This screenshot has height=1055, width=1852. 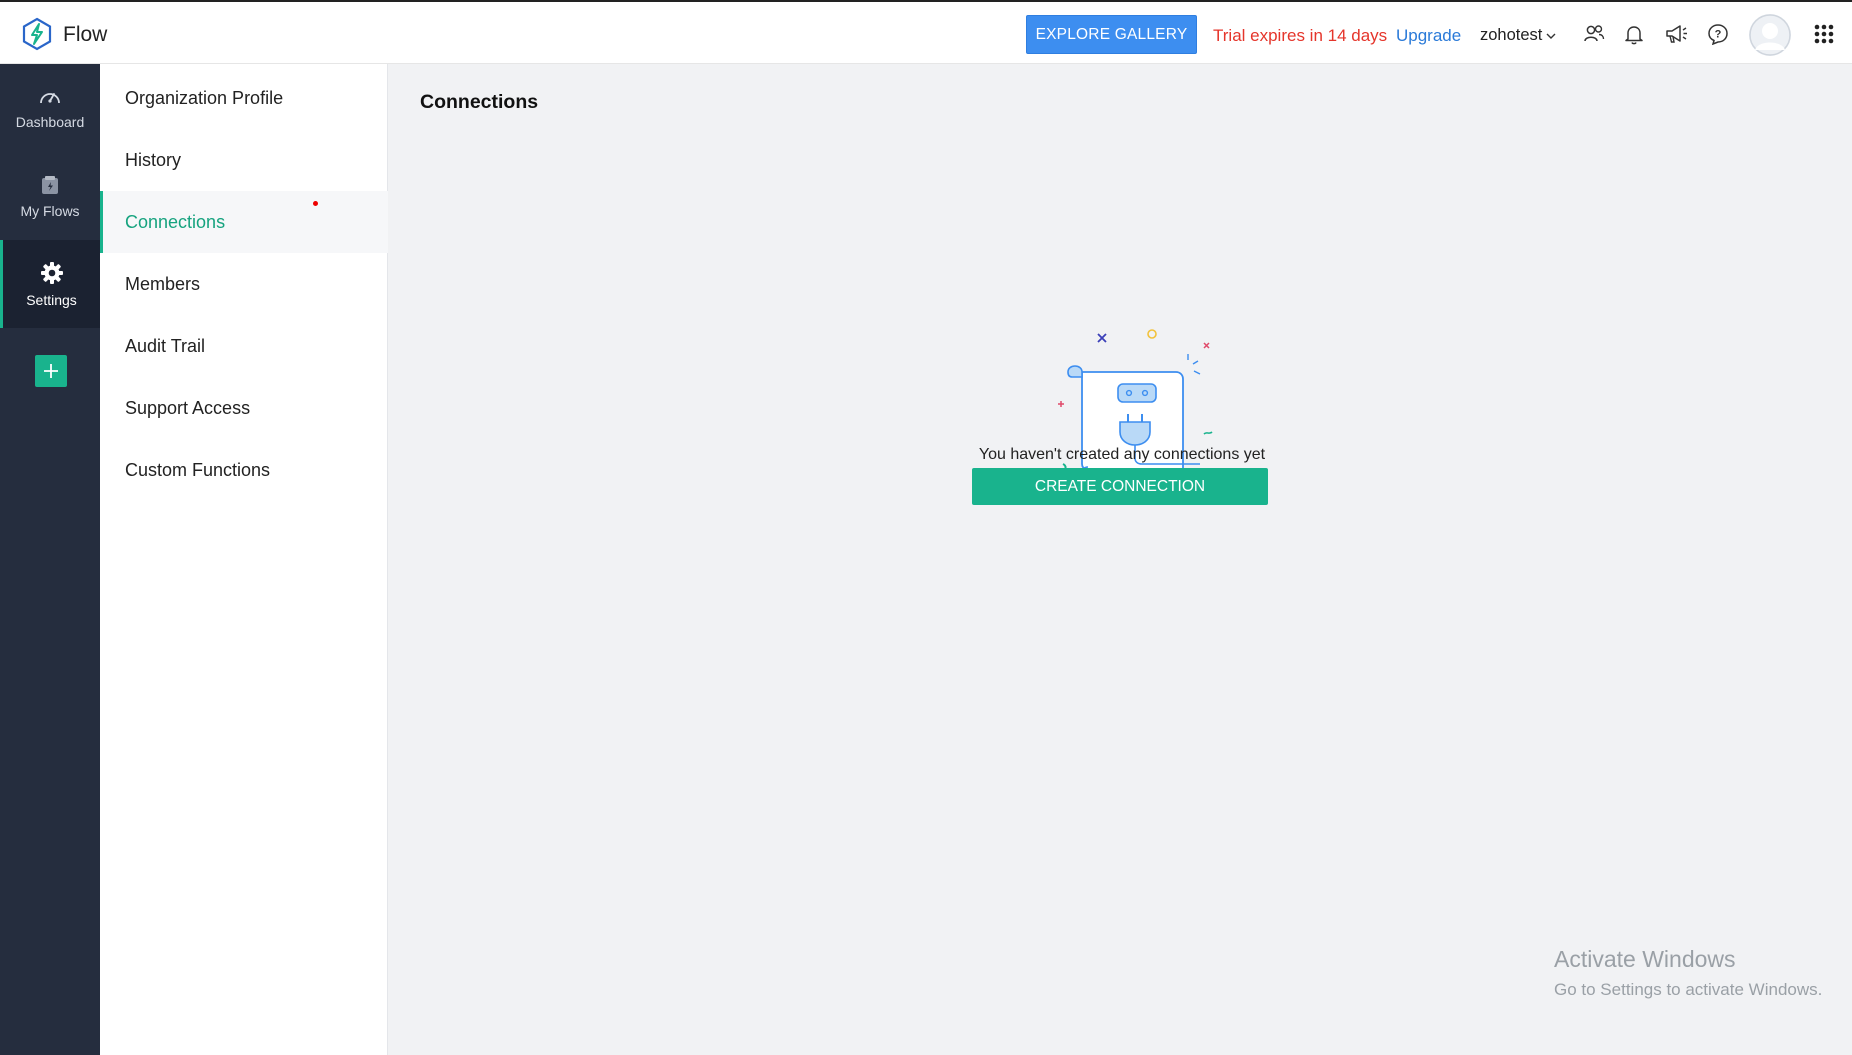 I want to click on menu-item-connections-label: Connections, so click(x=175, y=221).